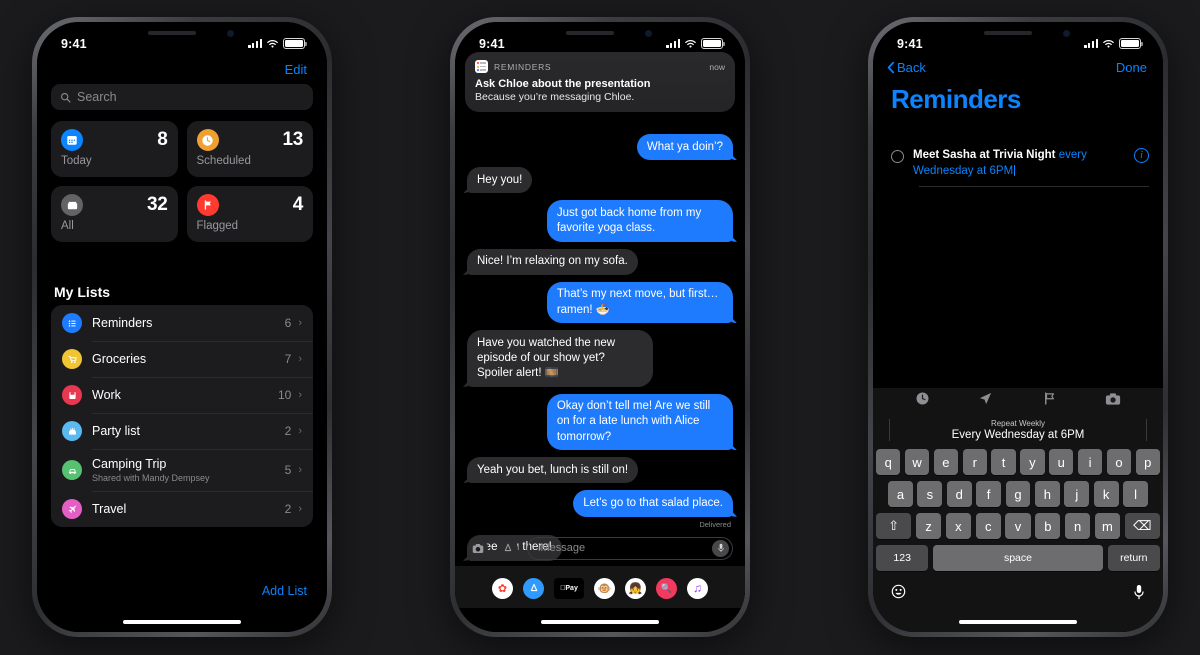 The image size is (1200, 655). Describe the element at coordinates (600, 180) in the screenshot. I see `message-row: Hey you!` at that location.